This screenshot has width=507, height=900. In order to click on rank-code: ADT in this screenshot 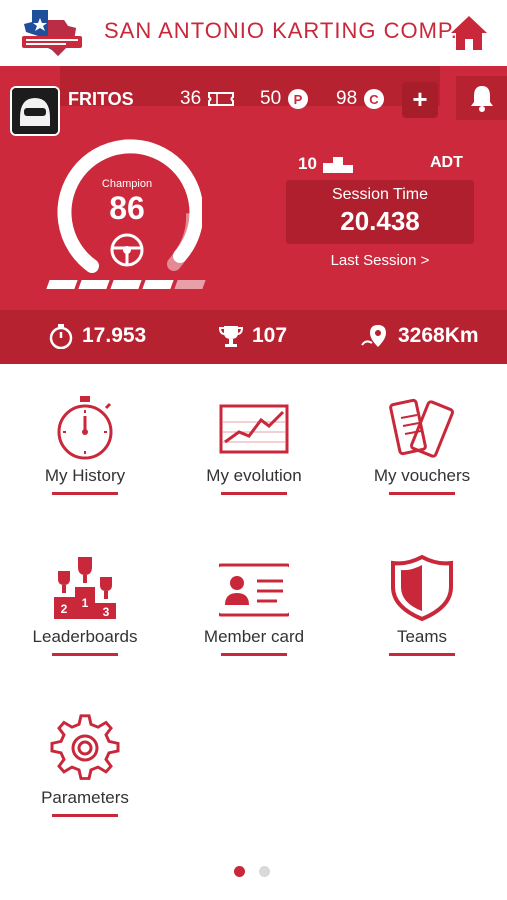, I will do `click(446, 162)`.